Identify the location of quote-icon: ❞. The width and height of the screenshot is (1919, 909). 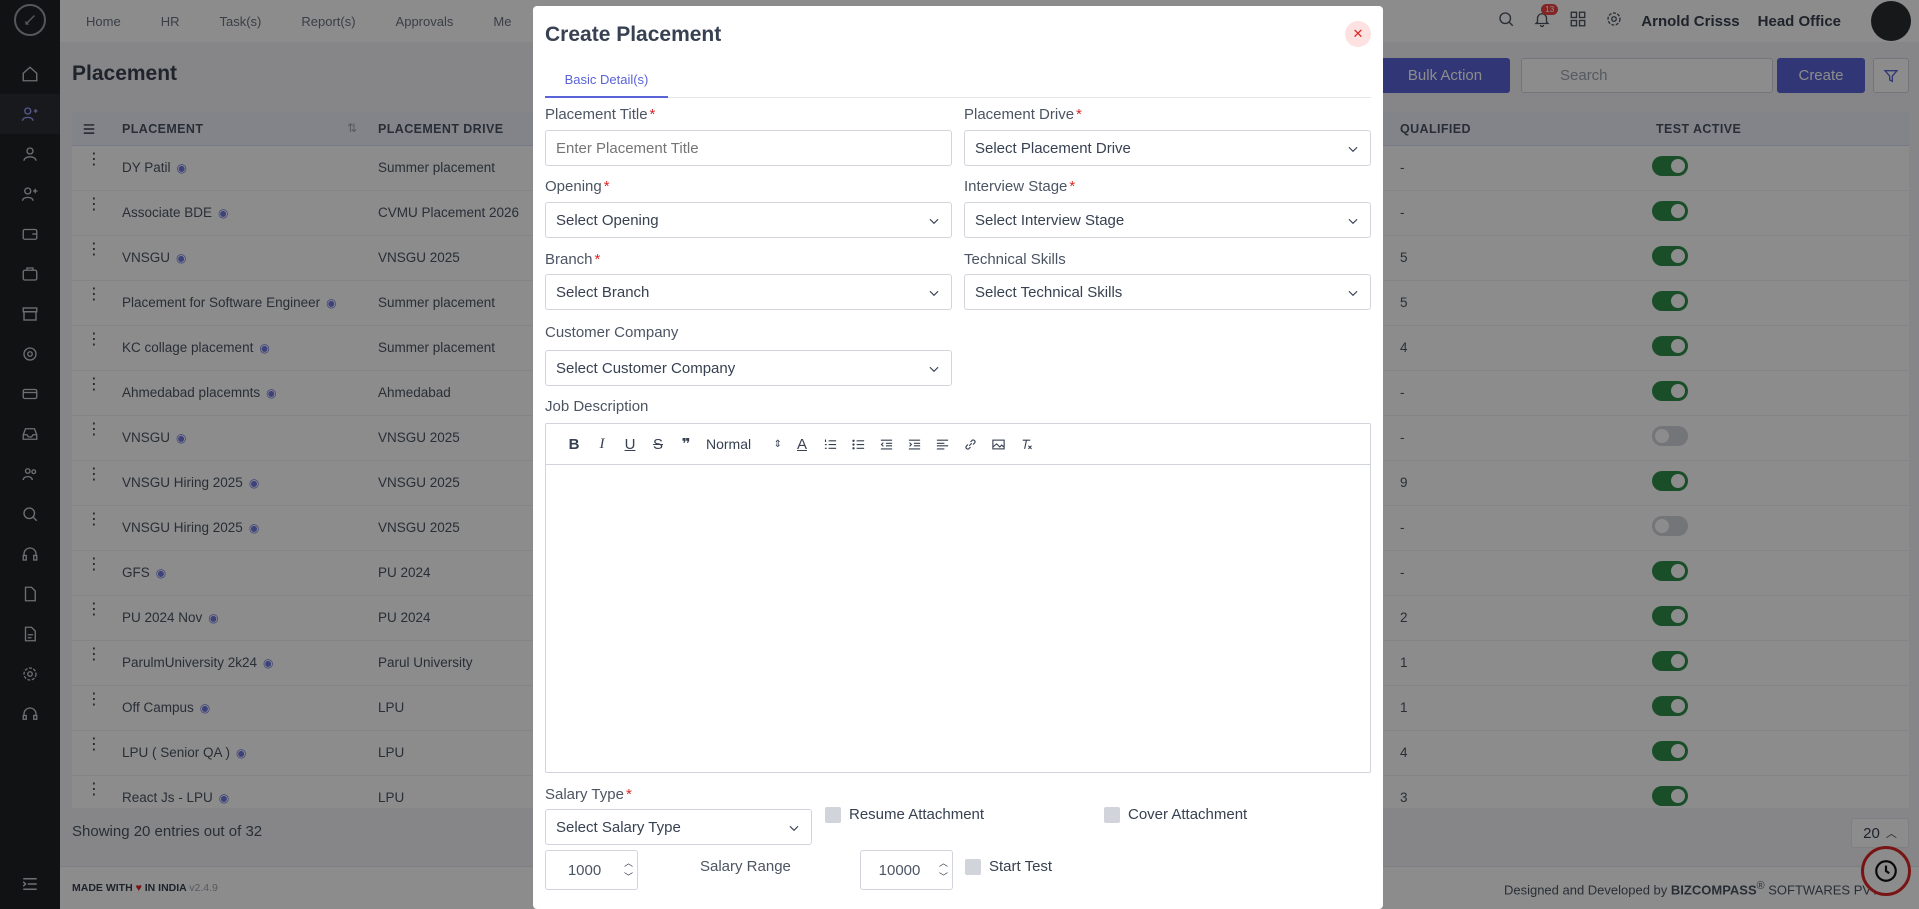
(686, 444).